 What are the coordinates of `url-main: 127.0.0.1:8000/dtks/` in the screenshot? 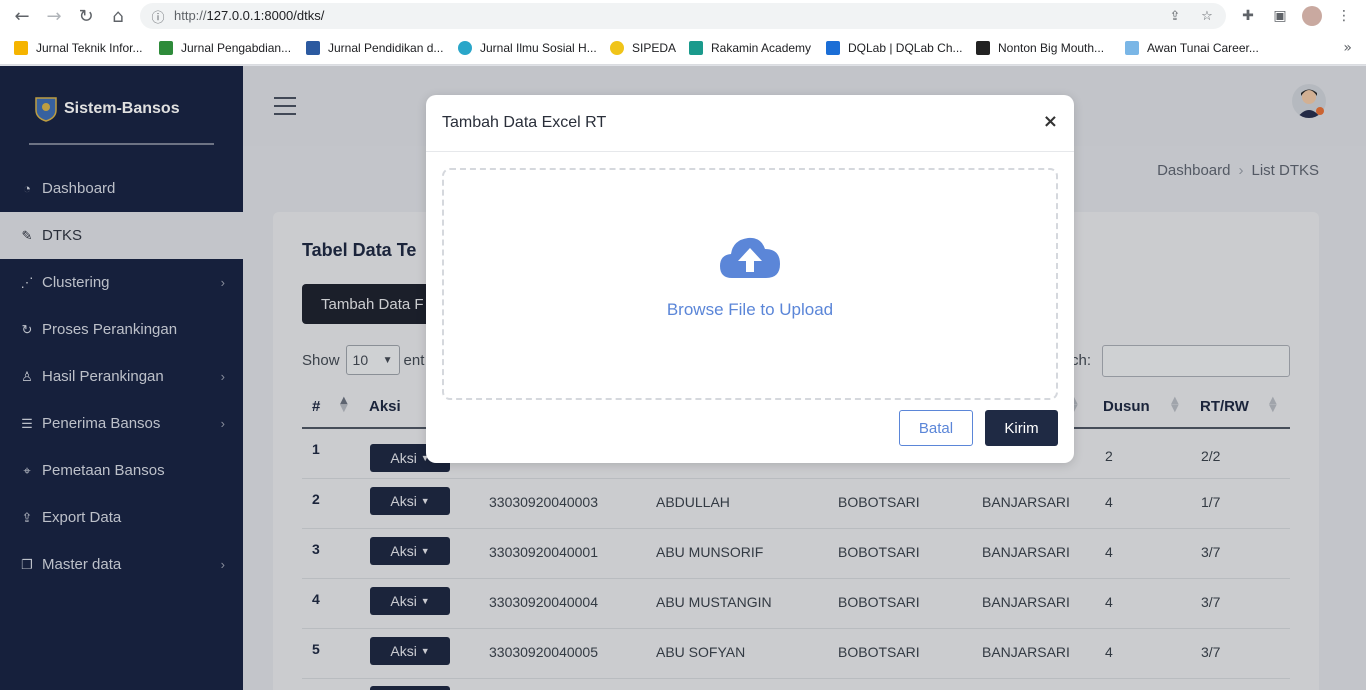 It's located at (265, 15).